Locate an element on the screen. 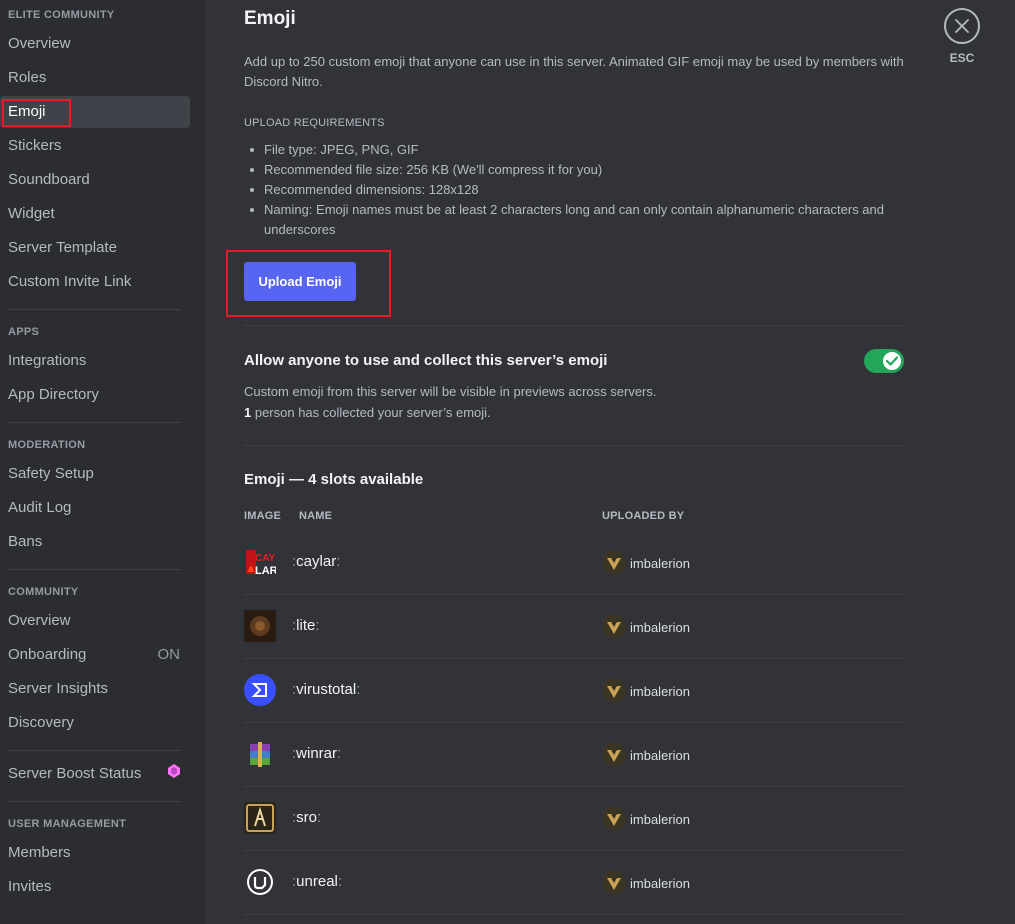 The width and height of the screenshot is (1015, 924). sidebar-item-label: Bans is located at coordinates (25, 541).